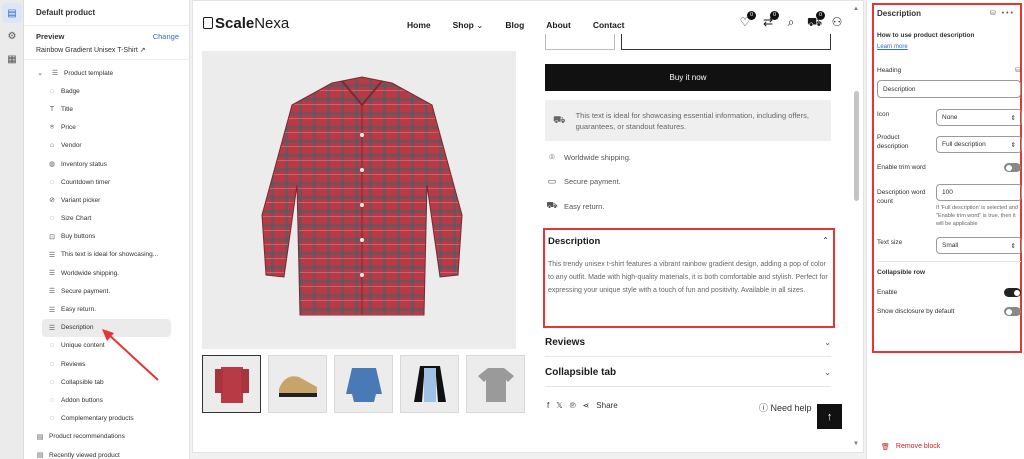  Describe the element at coordinates (979, 245) in the screenshot. I see `text-size-select: Small ⇕` at that location.